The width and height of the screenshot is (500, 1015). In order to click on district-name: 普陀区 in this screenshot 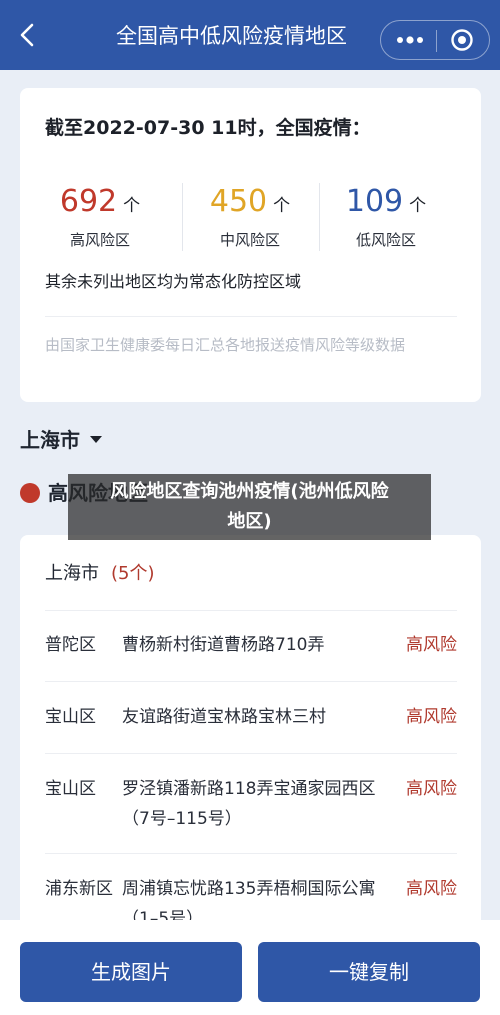, I will do `click(70, 645)`.